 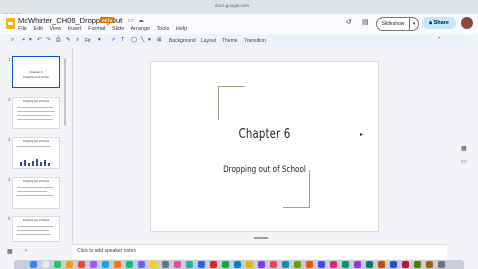 What do you see at coordinates (393, 24) in the screenshot?
I see `slideshow-button: Slideshow` at bounding box center [393, 24].